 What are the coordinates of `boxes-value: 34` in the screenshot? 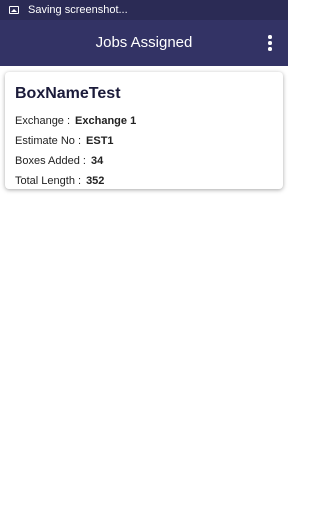 It's located at (97, 161).